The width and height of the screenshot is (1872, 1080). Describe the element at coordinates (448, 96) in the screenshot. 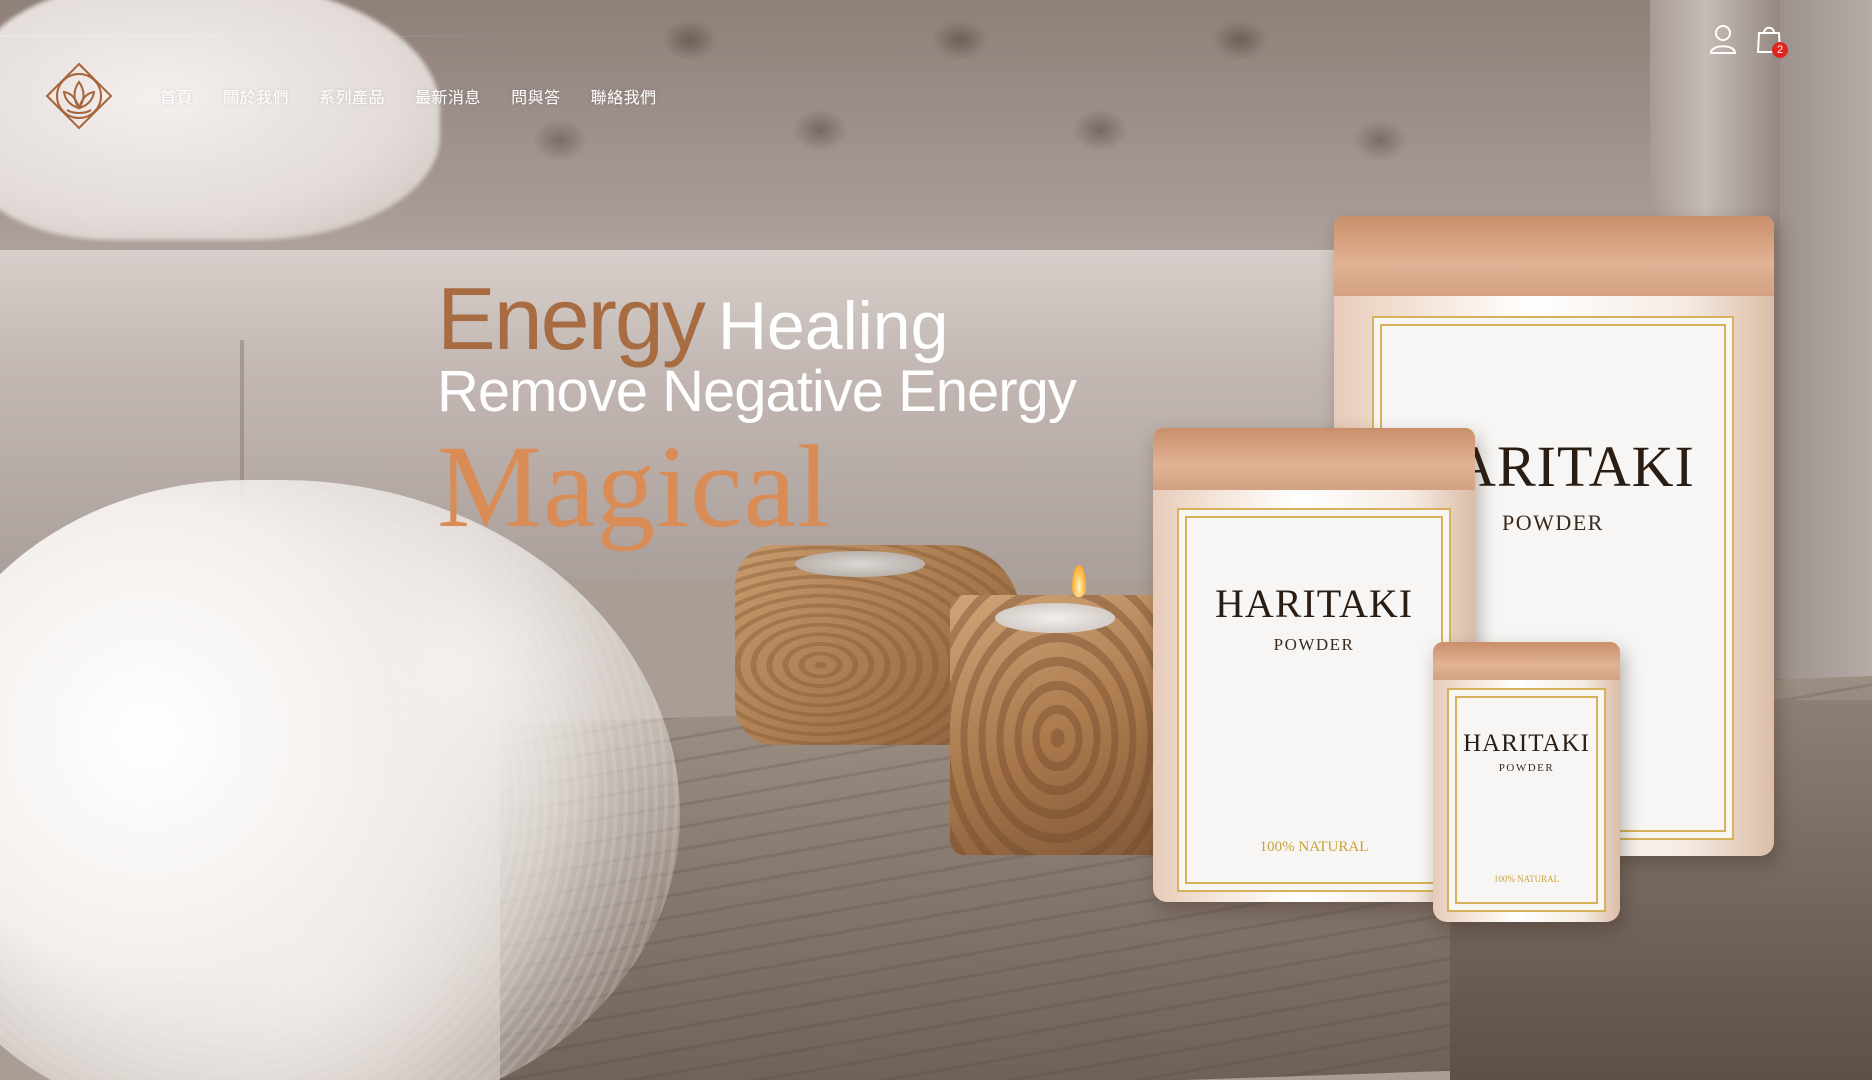

I see `nav-item-news: 最新消息` at that location.